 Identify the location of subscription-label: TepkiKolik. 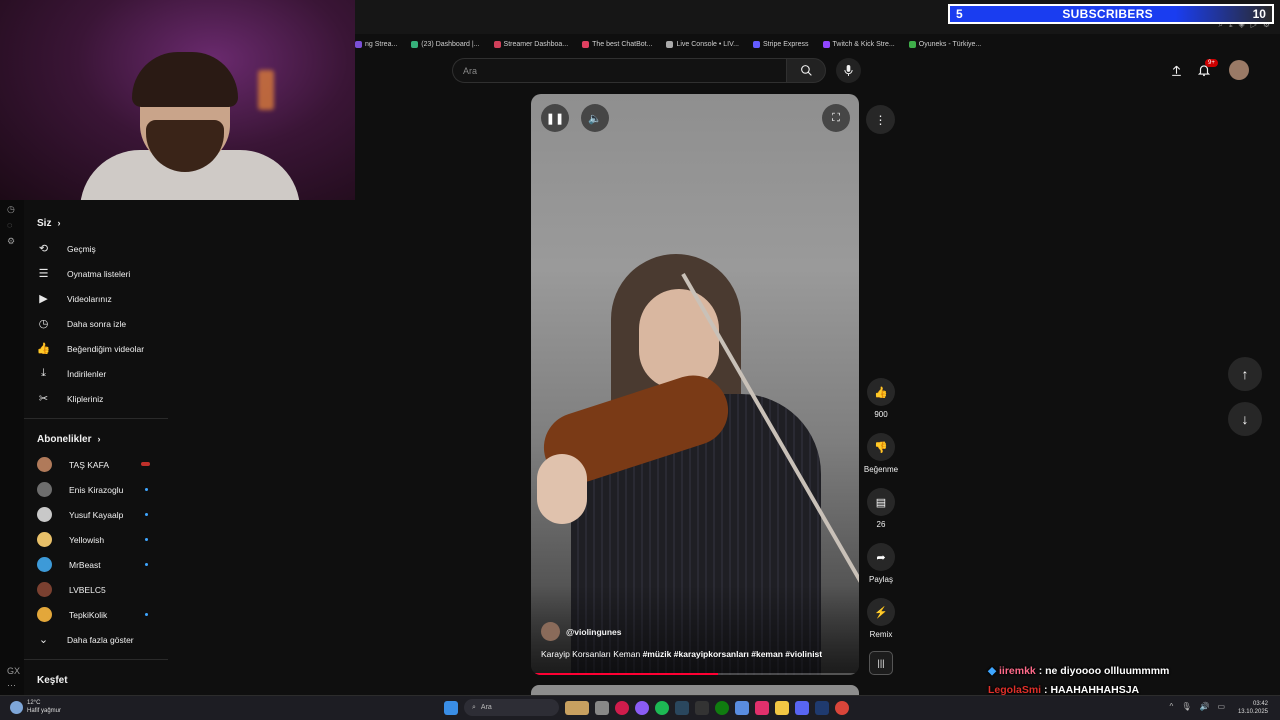
(88, 614).